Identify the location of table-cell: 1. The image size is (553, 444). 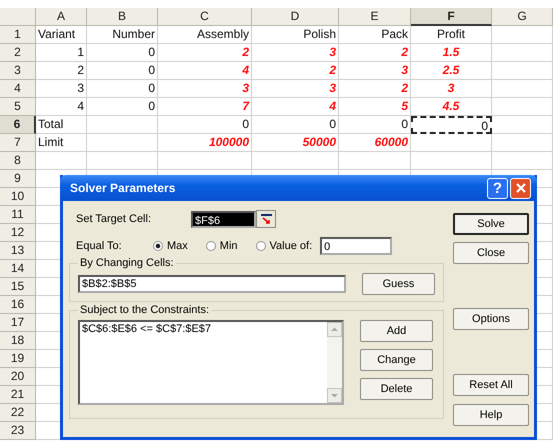
(61, 53).